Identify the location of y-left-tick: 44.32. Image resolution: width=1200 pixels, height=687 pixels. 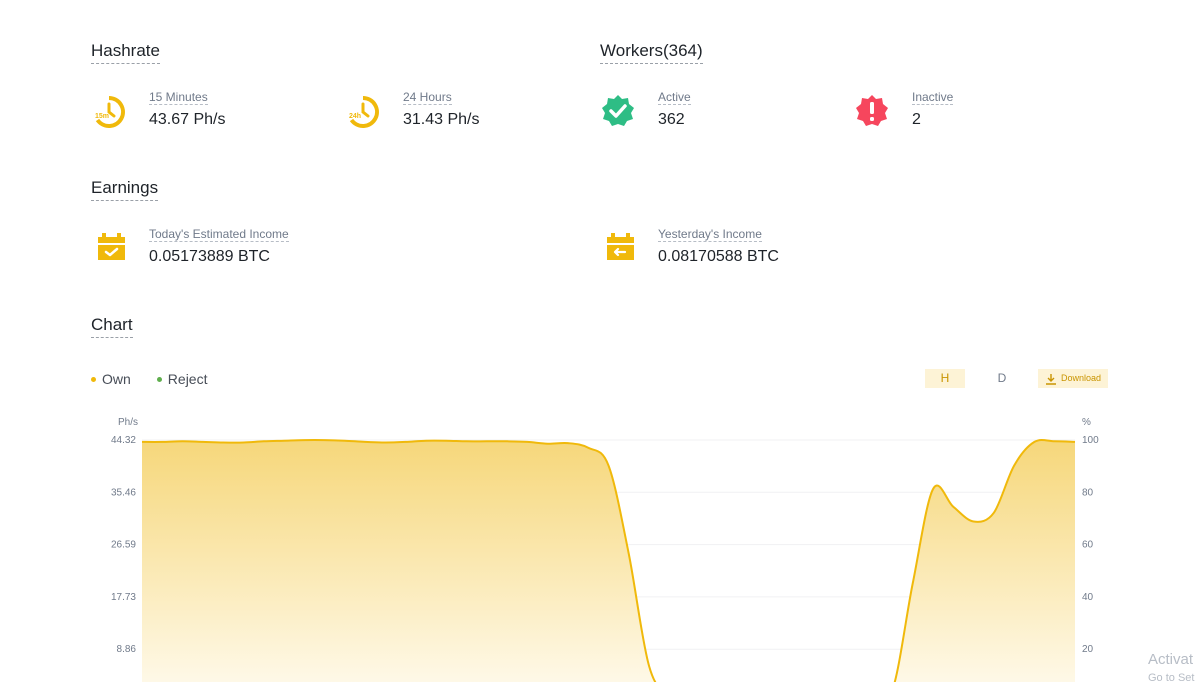
(123, 440).